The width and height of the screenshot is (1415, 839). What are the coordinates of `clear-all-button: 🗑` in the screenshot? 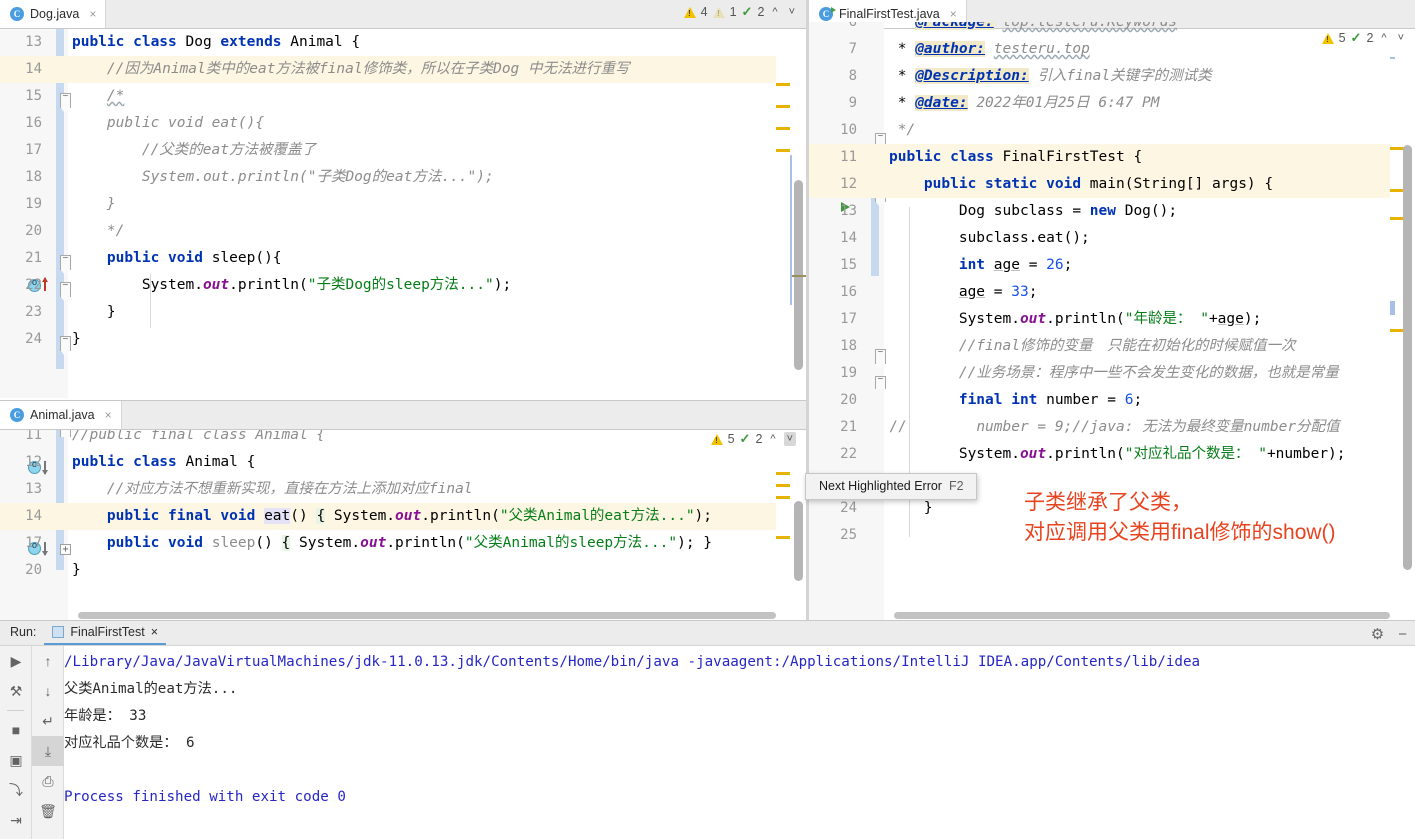 It's located at (48, 811).